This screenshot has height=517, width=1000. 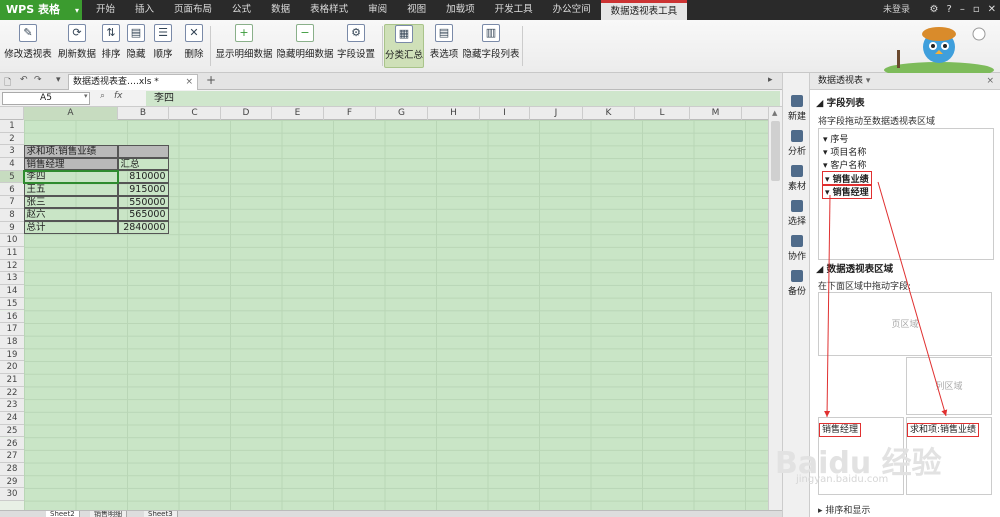 What do you see at coordinates (350, 113) in the screenshot?
I see `column-header: F` at bounding box center [350, 113].